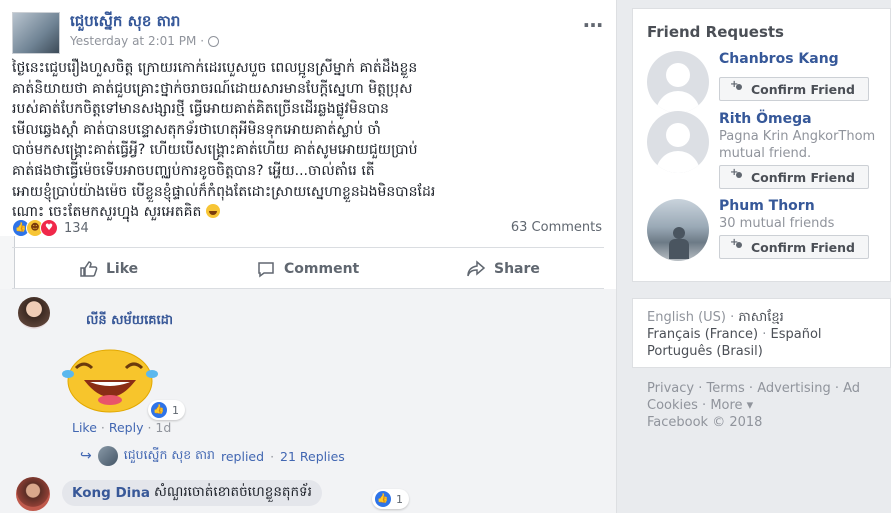 Image resolution: width=891 pixels, height=513 pixels. I want to click on commenter-name: Kong Dina, so click(111, 493).